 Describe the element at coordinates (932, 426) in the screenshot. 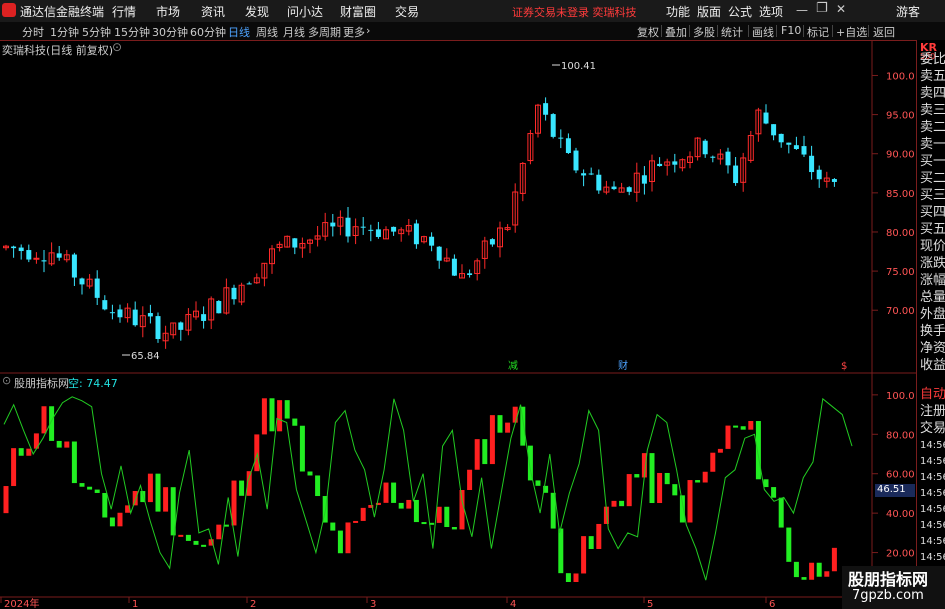

I see `lower-item: 交易` at that location.